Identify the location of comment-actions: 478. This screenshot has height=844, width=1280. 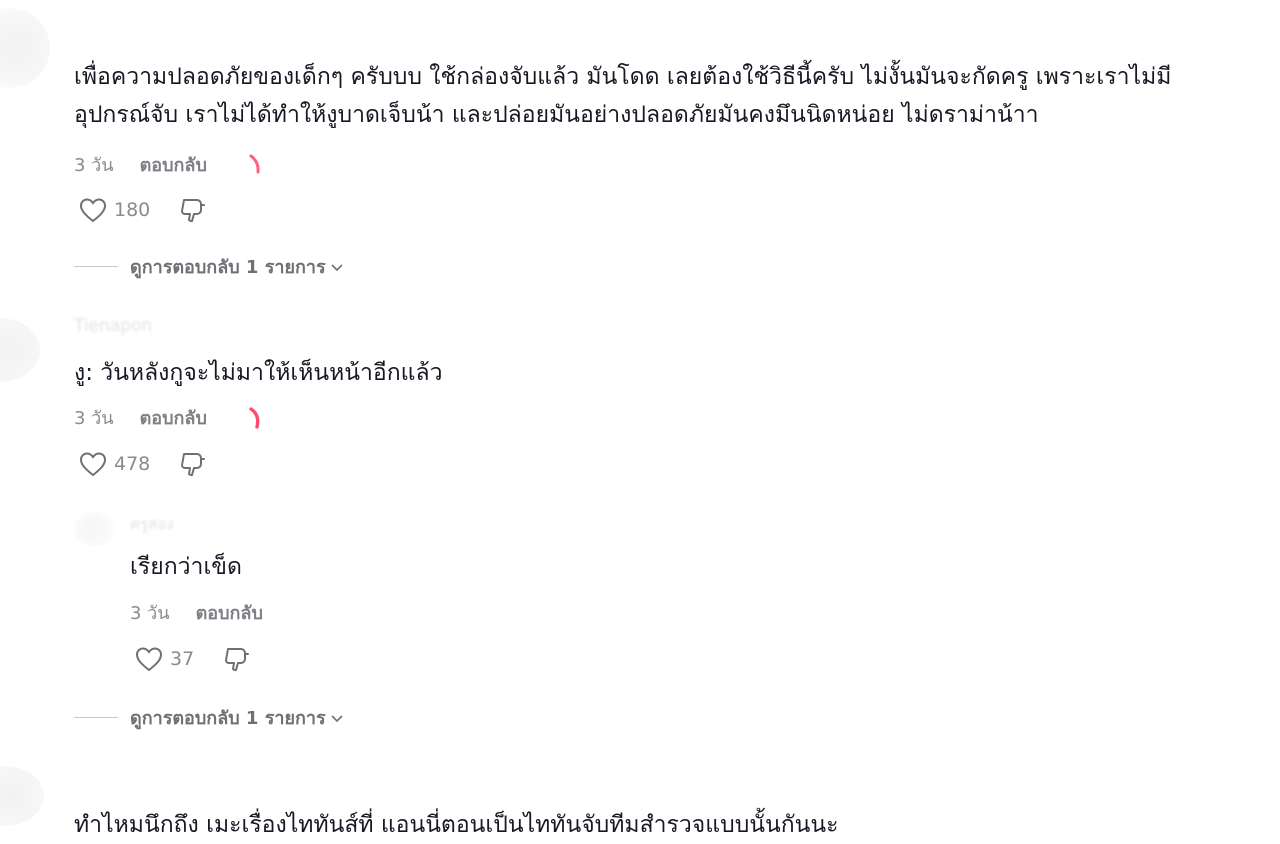
(143, 464).